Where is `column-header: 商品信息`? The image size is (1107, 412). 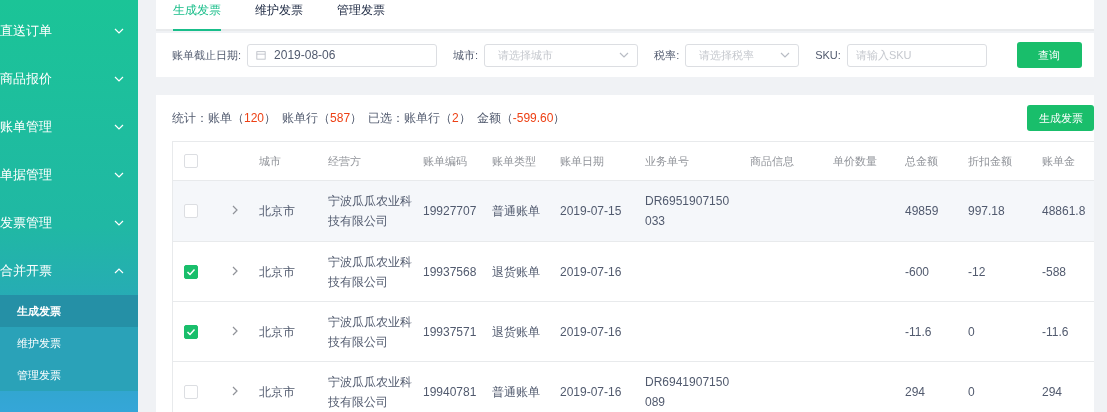 column-header: 商品信息 is located at coordinates (772, 160).